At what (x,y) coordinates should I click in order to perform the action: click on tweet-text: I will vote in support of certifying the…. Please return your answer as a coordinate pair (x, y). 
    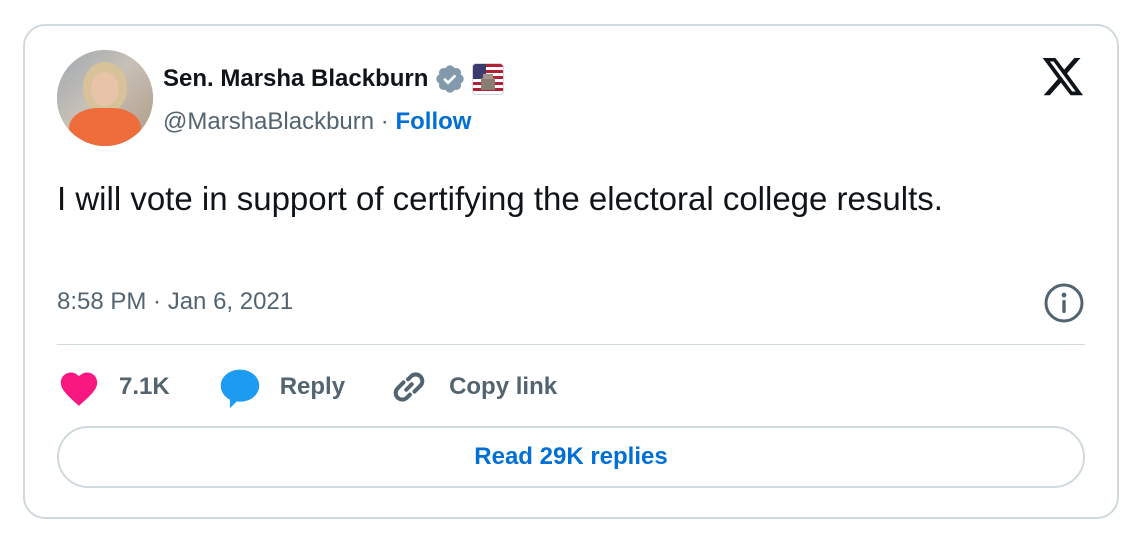
    Looking at the image, I should click on (500, 198).